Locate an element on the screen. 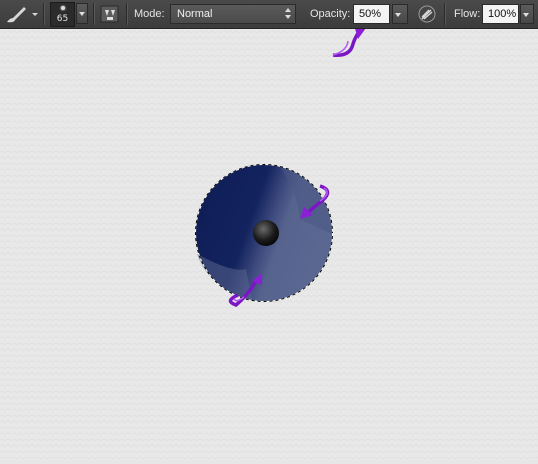  toggle-brush-panel-button is located at coordinates (110, 14).